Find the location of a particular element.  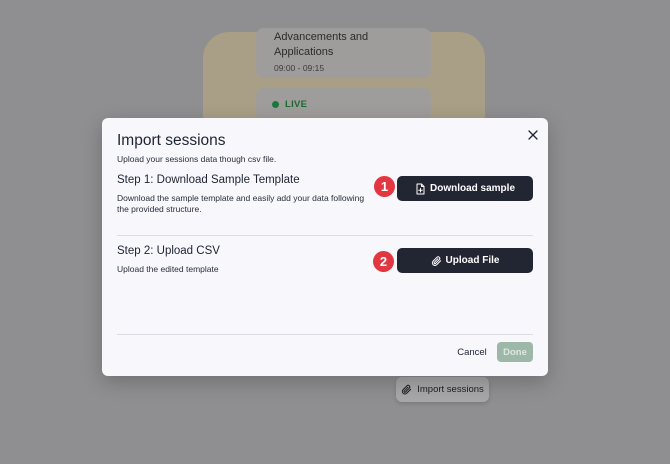

download-sample-label: Download sample is located at coordinates (472, 188).